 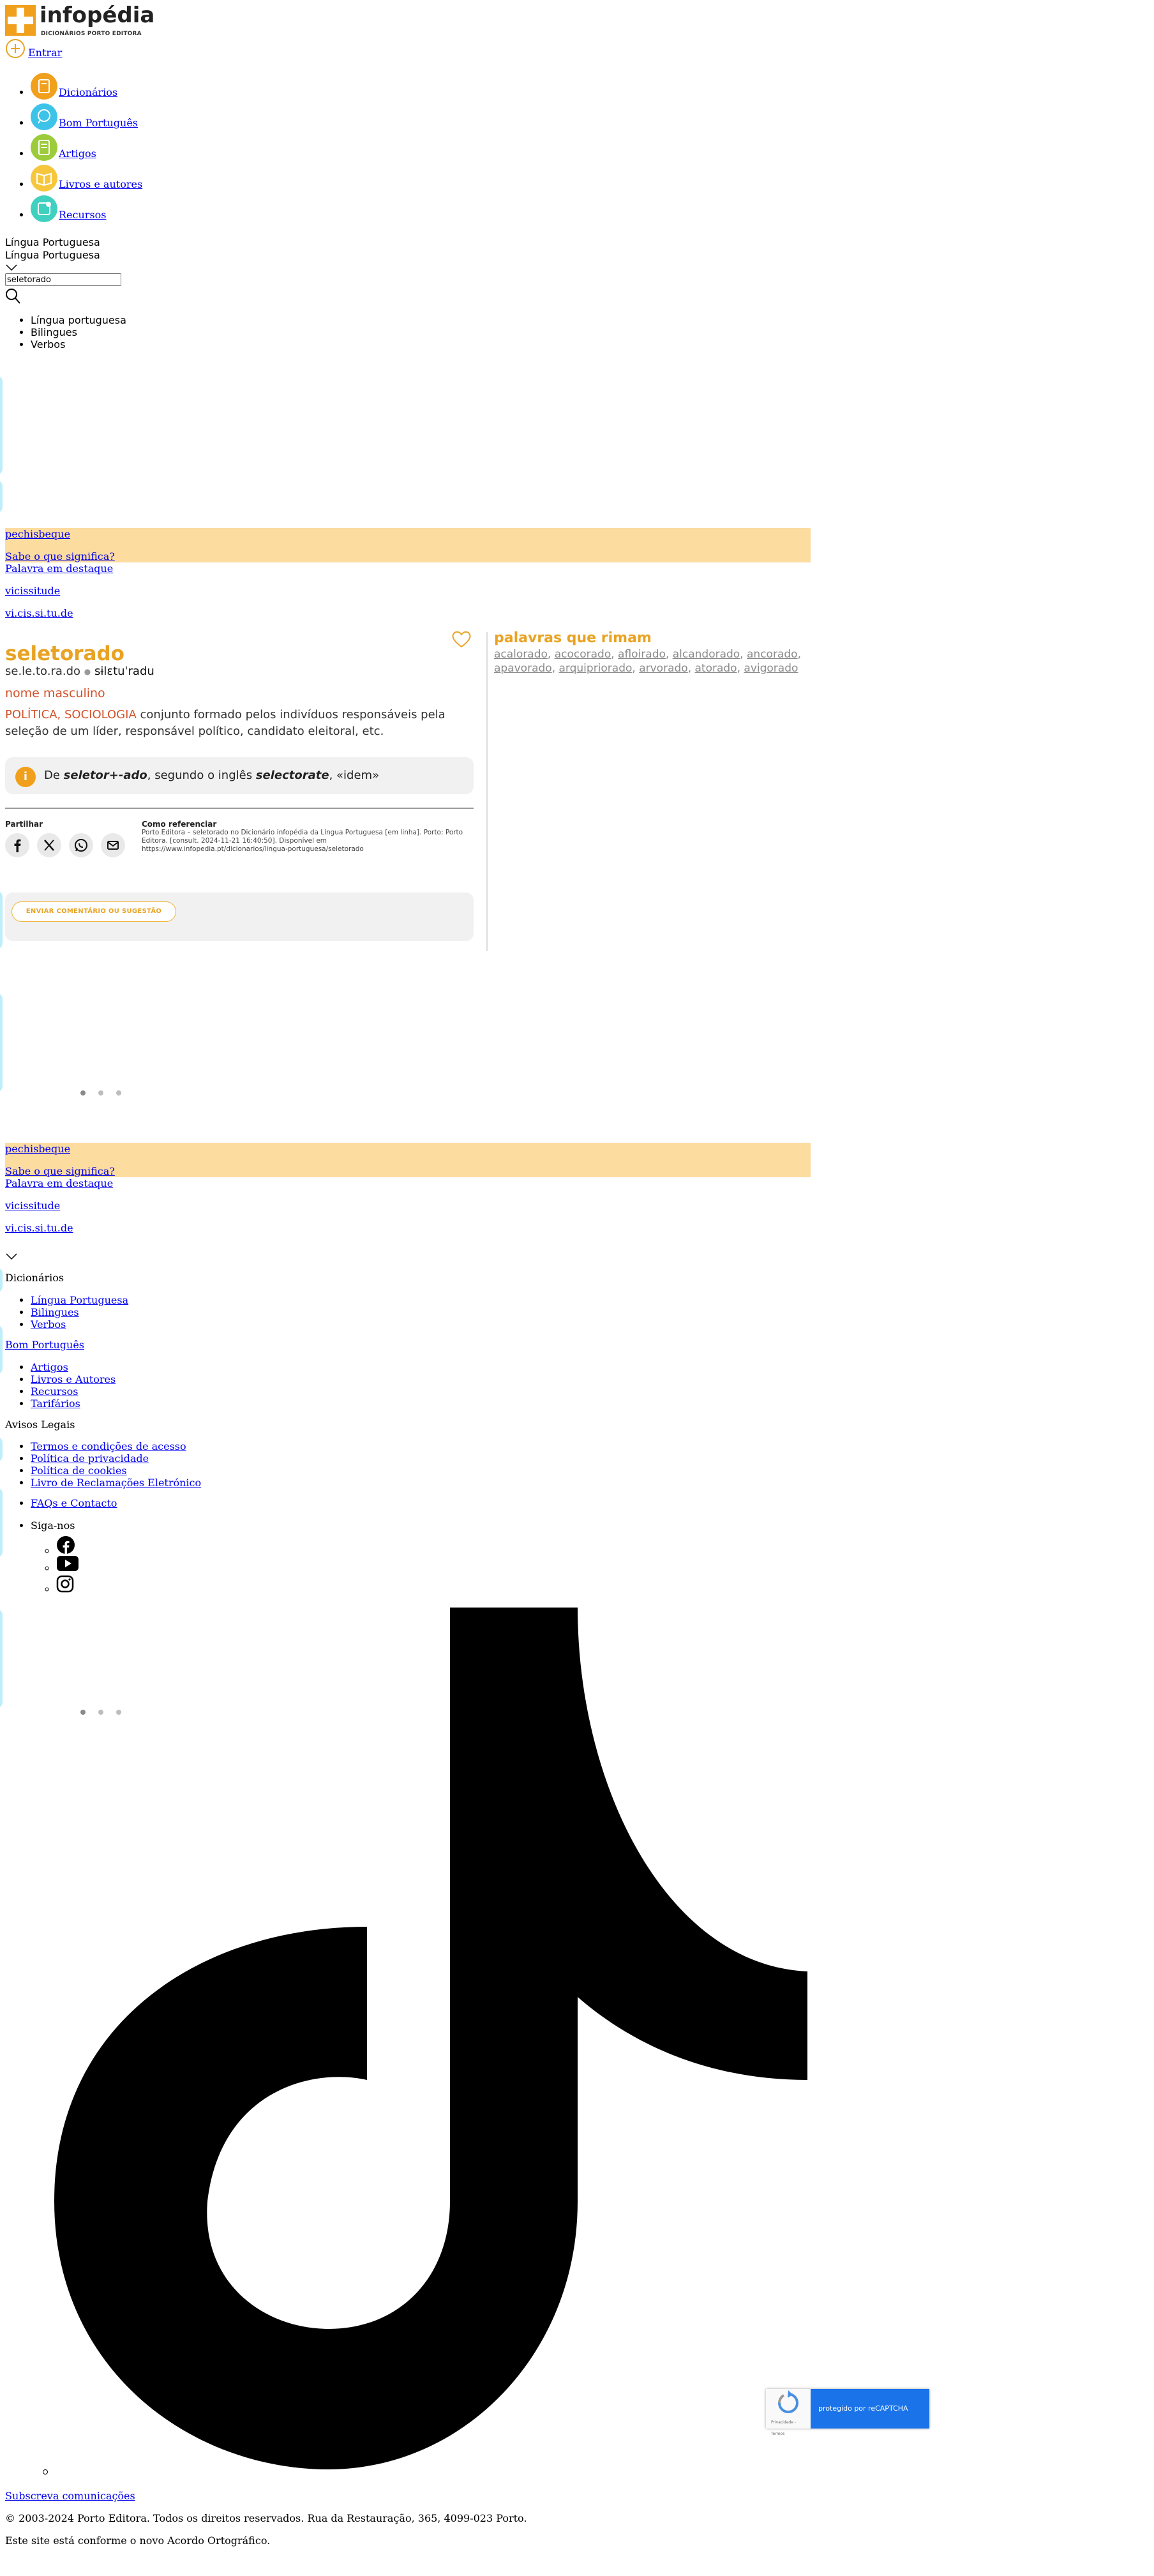 What do you see at coordinates (45, 53) in the screenshot?
I see `login-link: Entrar` at bounding box center [45, 53].